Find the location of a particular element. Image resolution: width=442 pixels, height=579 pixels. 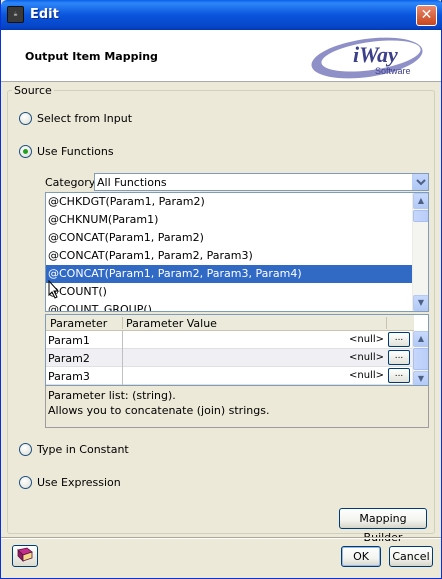

description-line: Parameter list: (string). is located at coordinates (112, 395).